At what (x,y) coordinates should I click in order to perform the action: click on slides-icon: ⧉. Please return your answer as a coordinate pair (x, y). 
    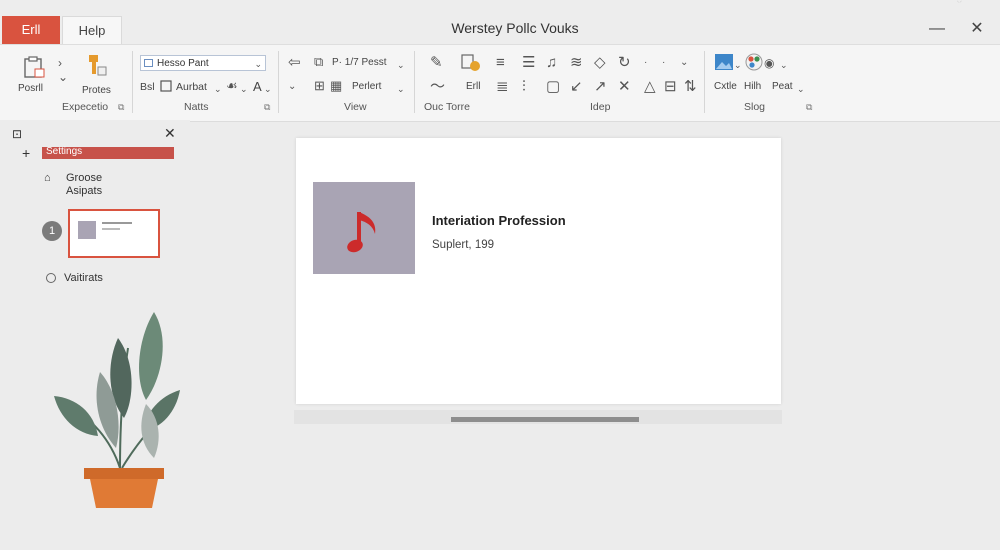
    Looking at the image, I should click on (318, 62).